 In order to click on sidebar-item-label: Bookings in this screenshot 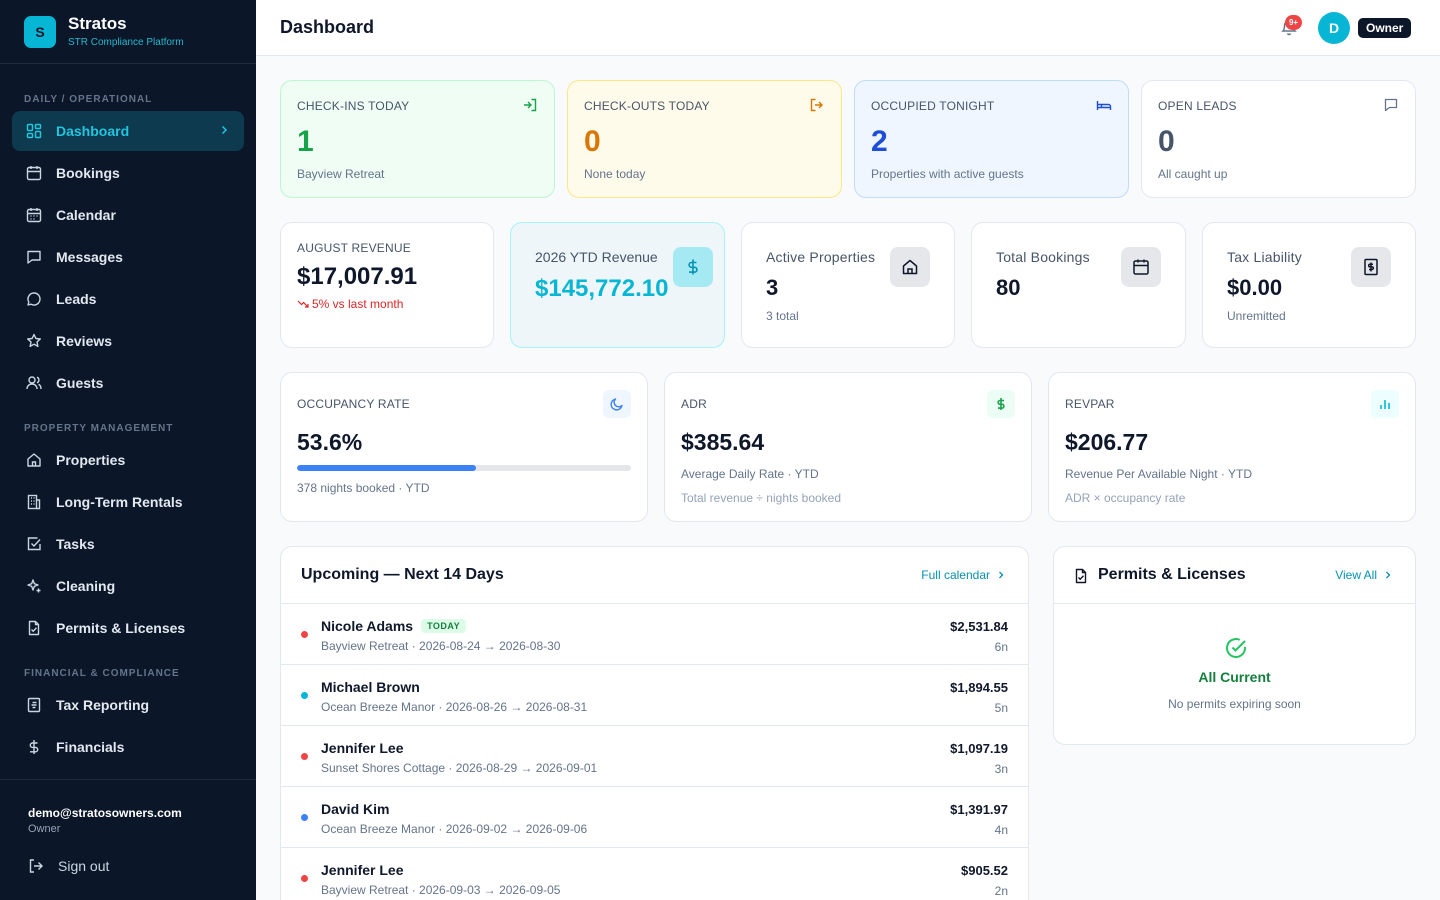, I will do `click(88, 173)`.